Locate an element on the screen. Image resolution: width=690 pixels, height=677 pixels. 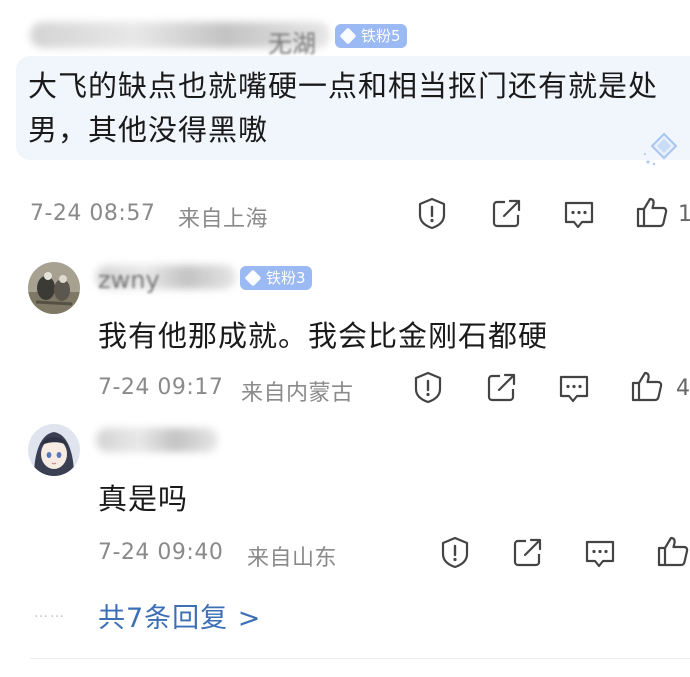
like-count: 1 is located at coordinates (684, 214).